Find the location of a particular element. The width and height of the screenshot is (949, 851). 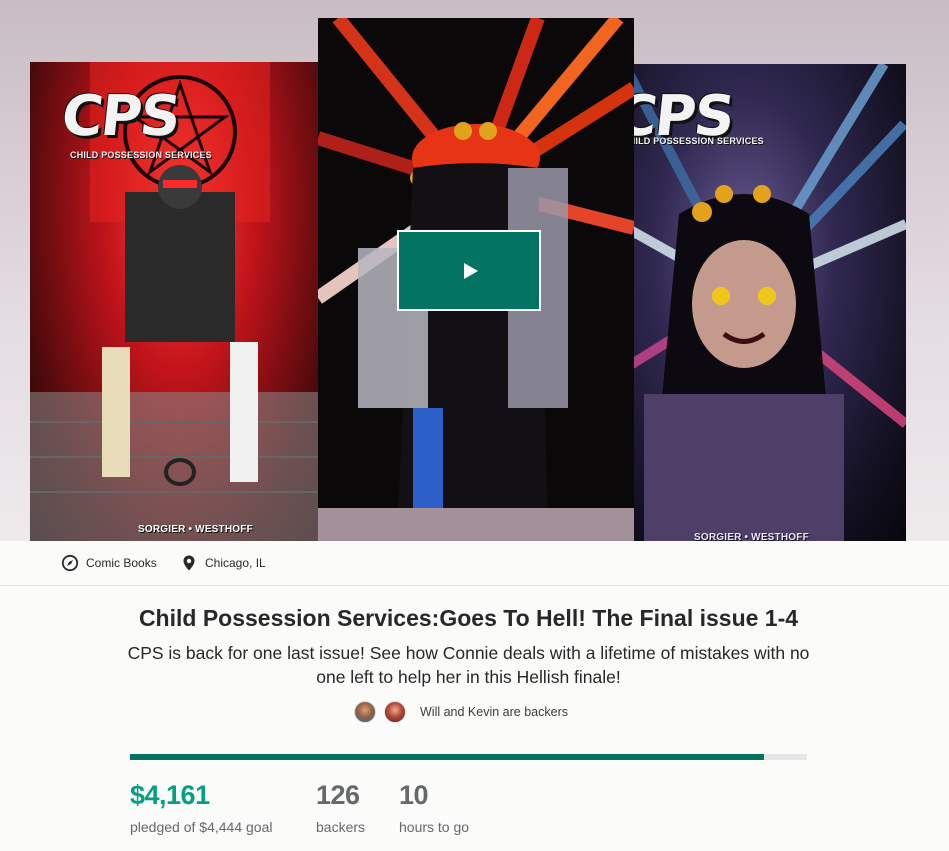

category-link: Comic Books is located at coordinates (109, 563).